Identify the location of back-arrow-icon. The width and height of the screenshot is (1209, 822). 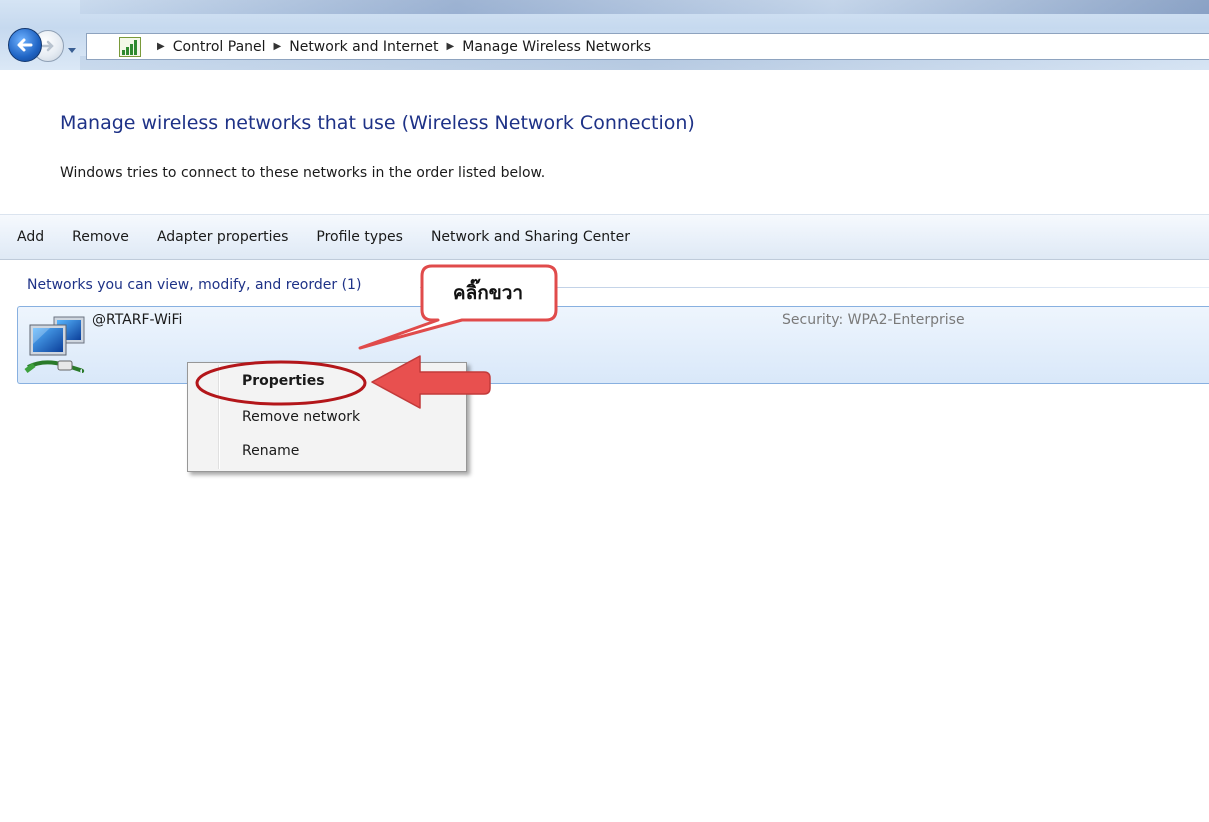
(25, 45).